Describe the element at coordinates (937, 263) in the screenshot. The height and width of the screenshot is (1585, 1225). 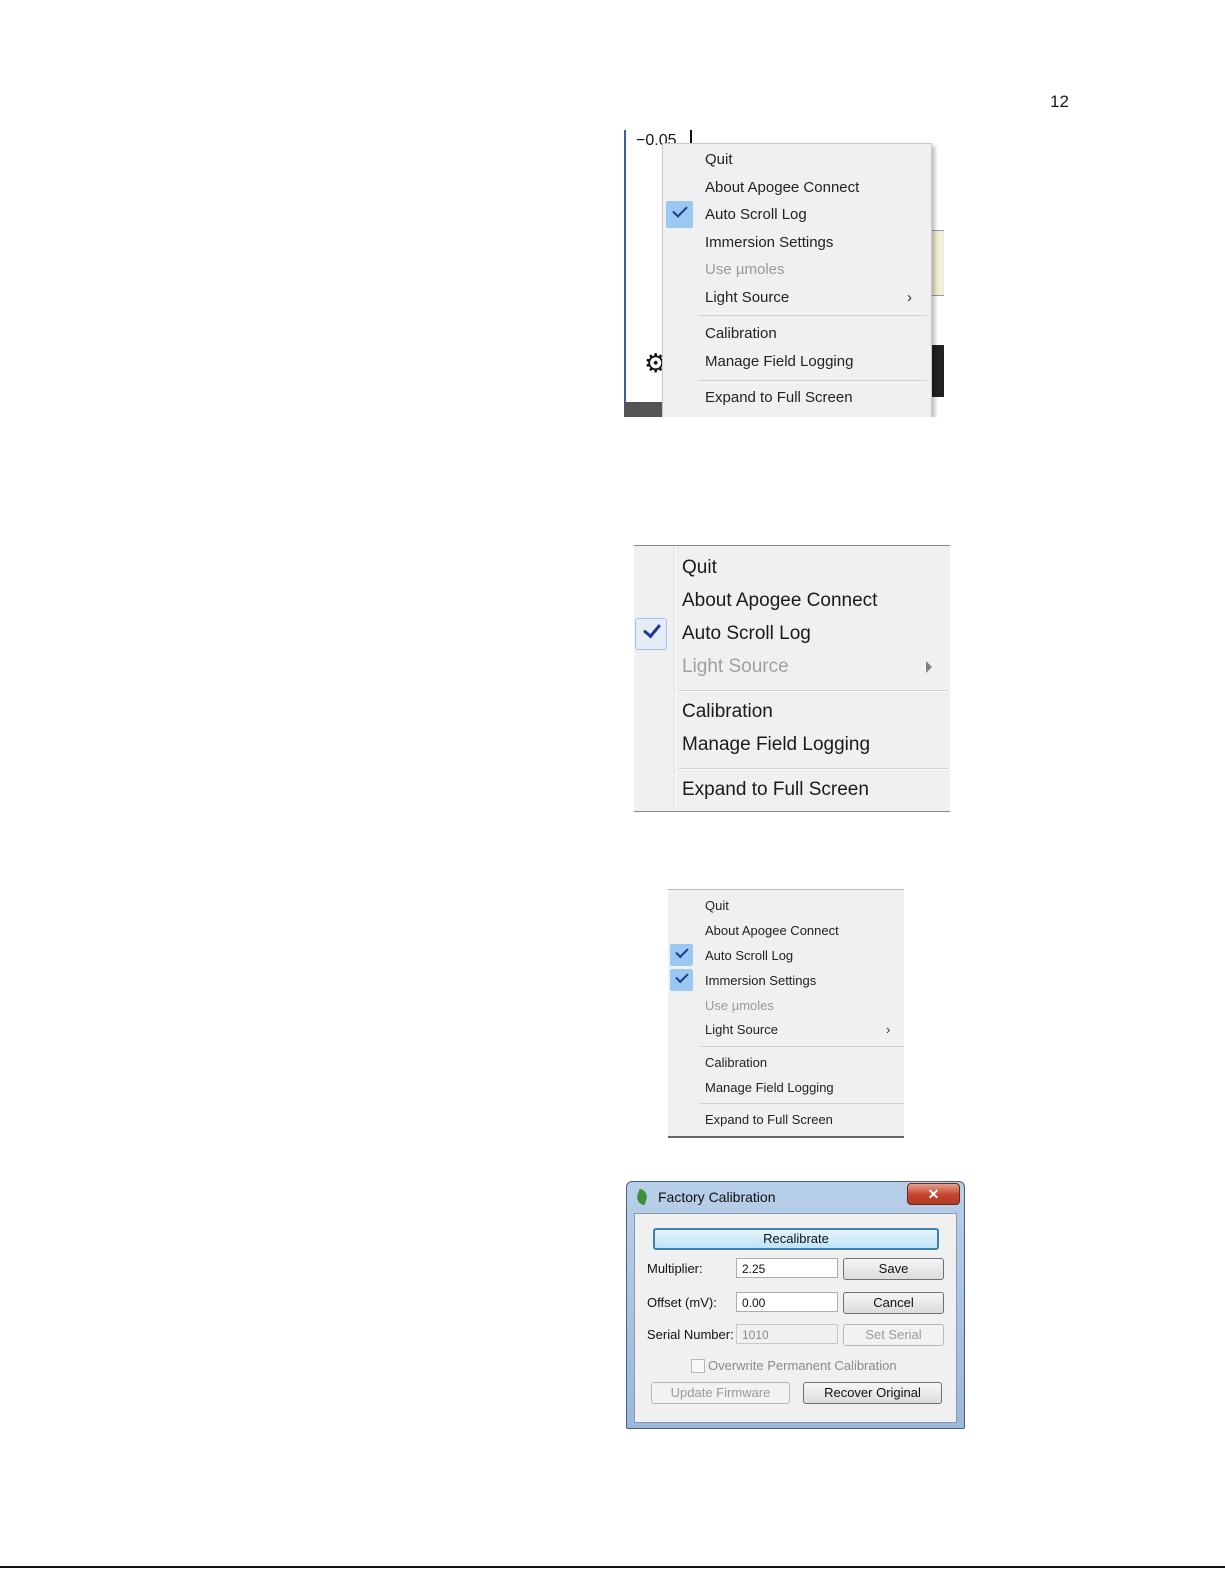
I see `background-panel-fragment` at that location.